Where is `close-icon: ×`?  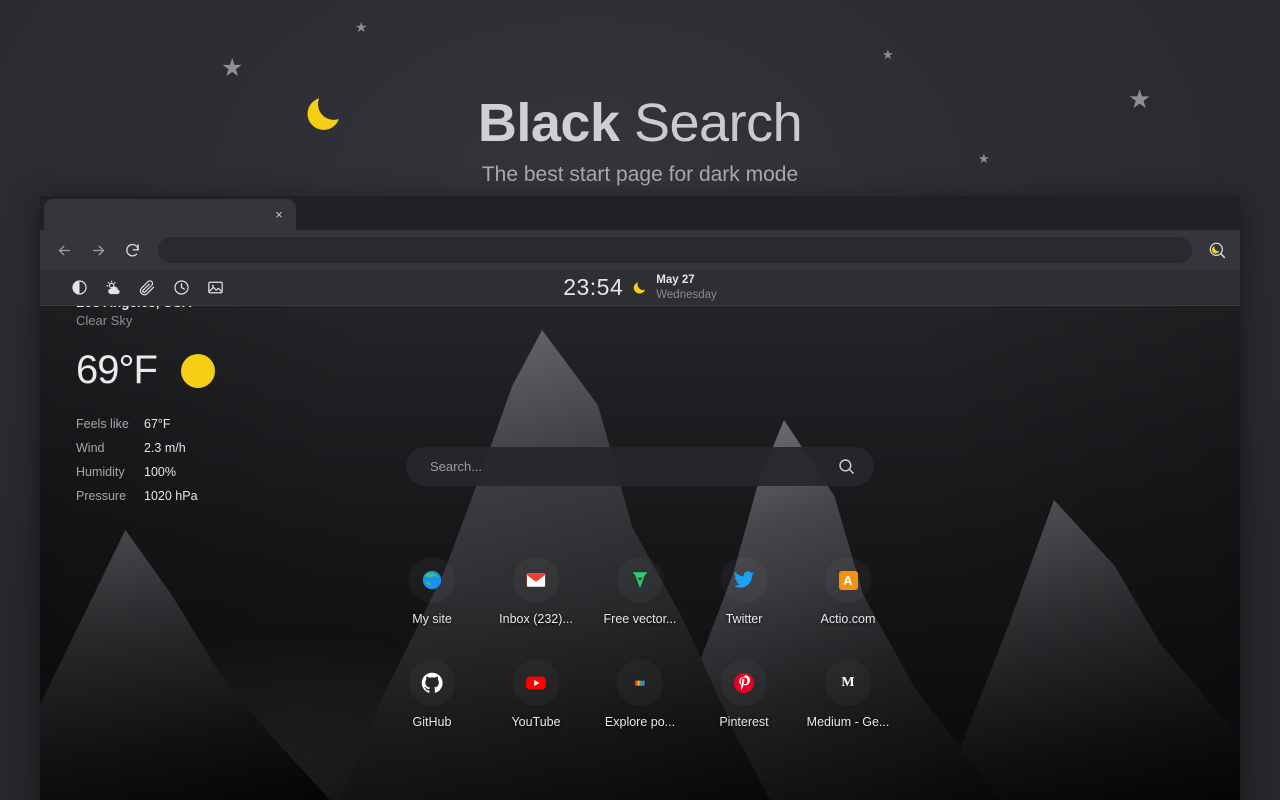
close-icon: × is located at coordinates (279, 215).